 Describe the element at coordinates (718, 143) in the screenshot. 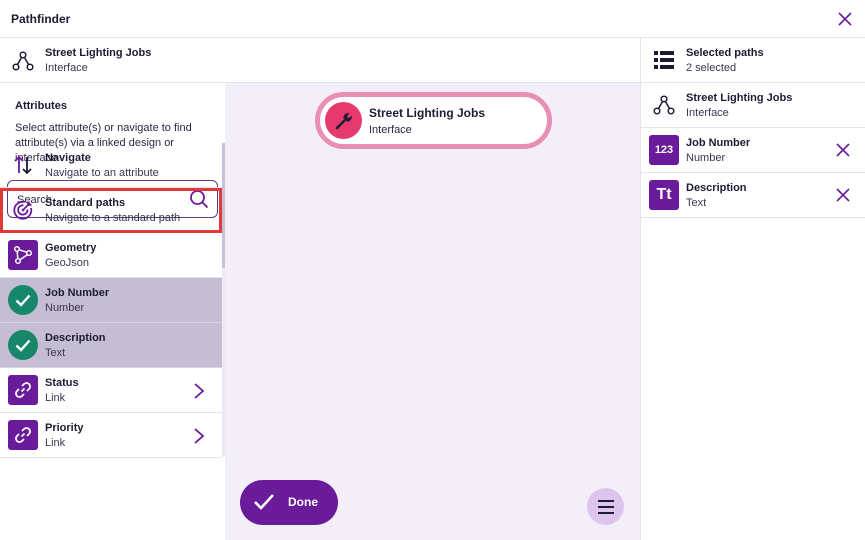

I see `selected-item-title: Job Number` at that location.